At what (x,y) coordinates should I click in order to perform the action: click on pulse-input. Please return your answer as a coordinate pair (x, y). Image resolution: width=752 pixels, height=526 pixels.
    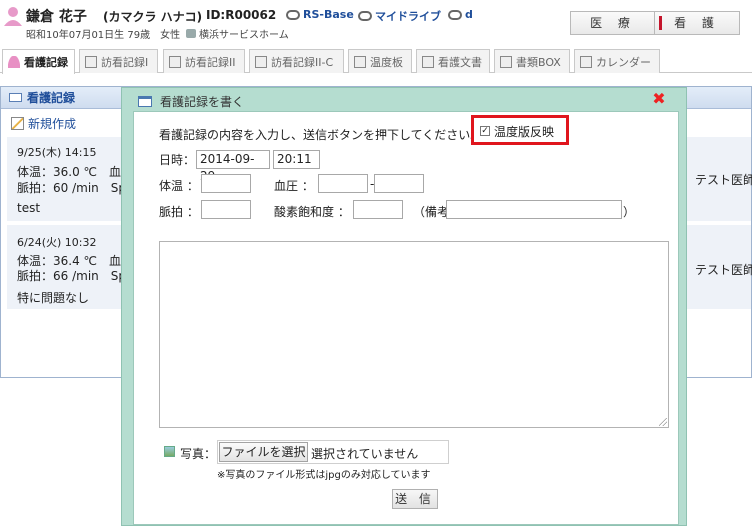
    Looking at the image, I should click on (226, 209).